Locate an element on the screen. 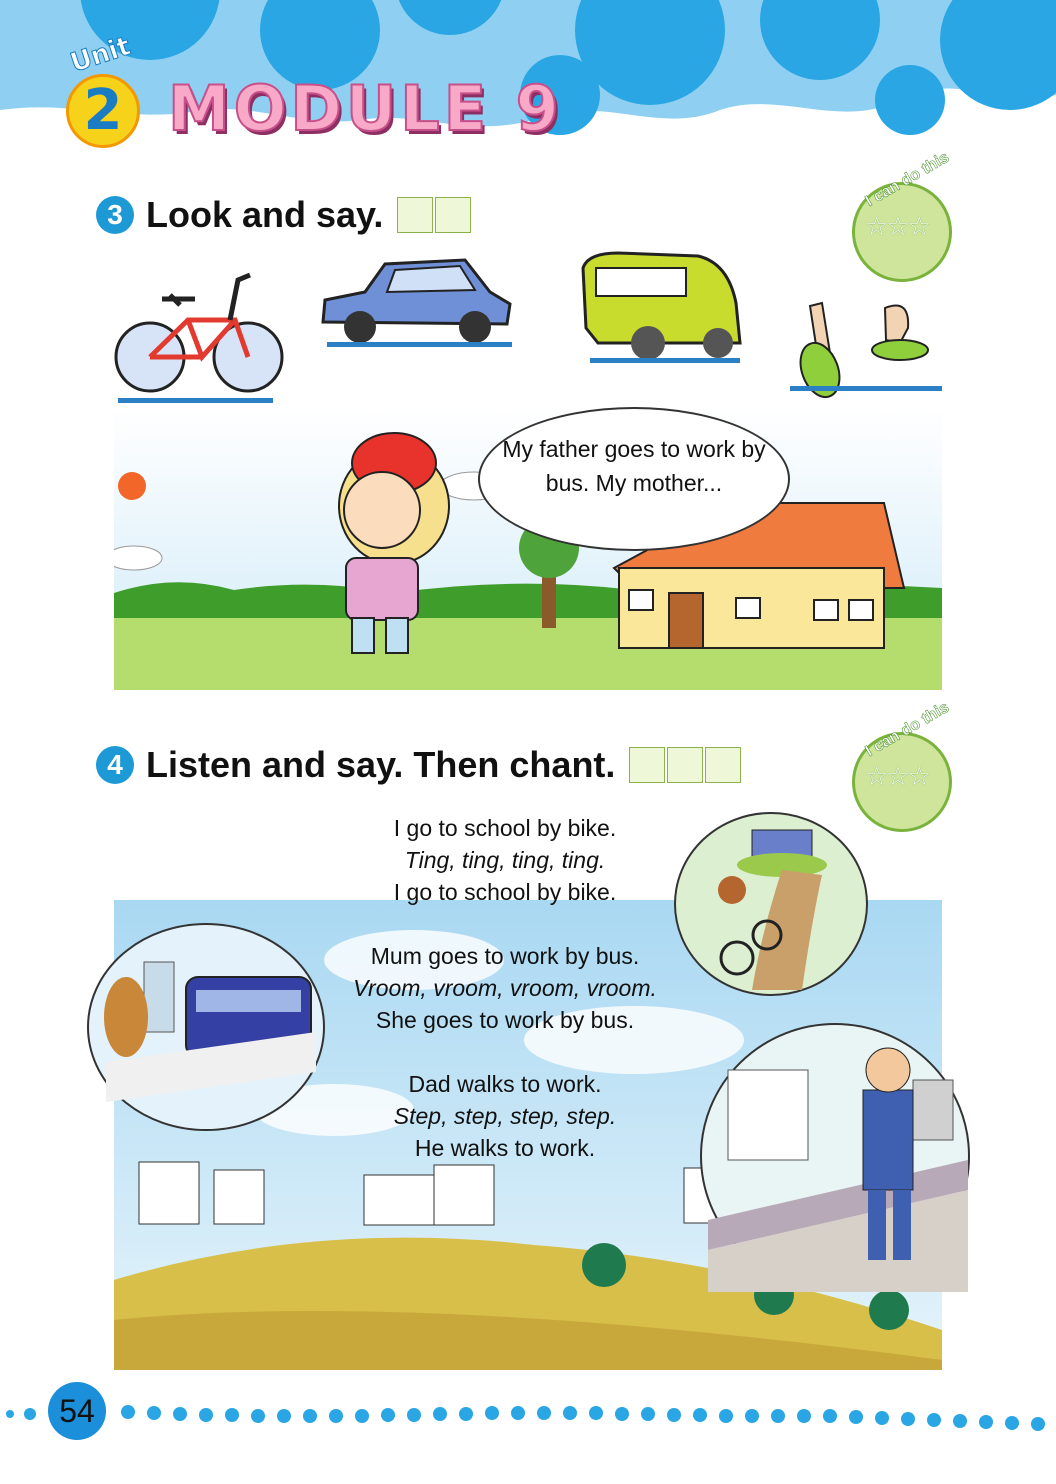  section3-activity-icons is located at coordinates (435, 215).